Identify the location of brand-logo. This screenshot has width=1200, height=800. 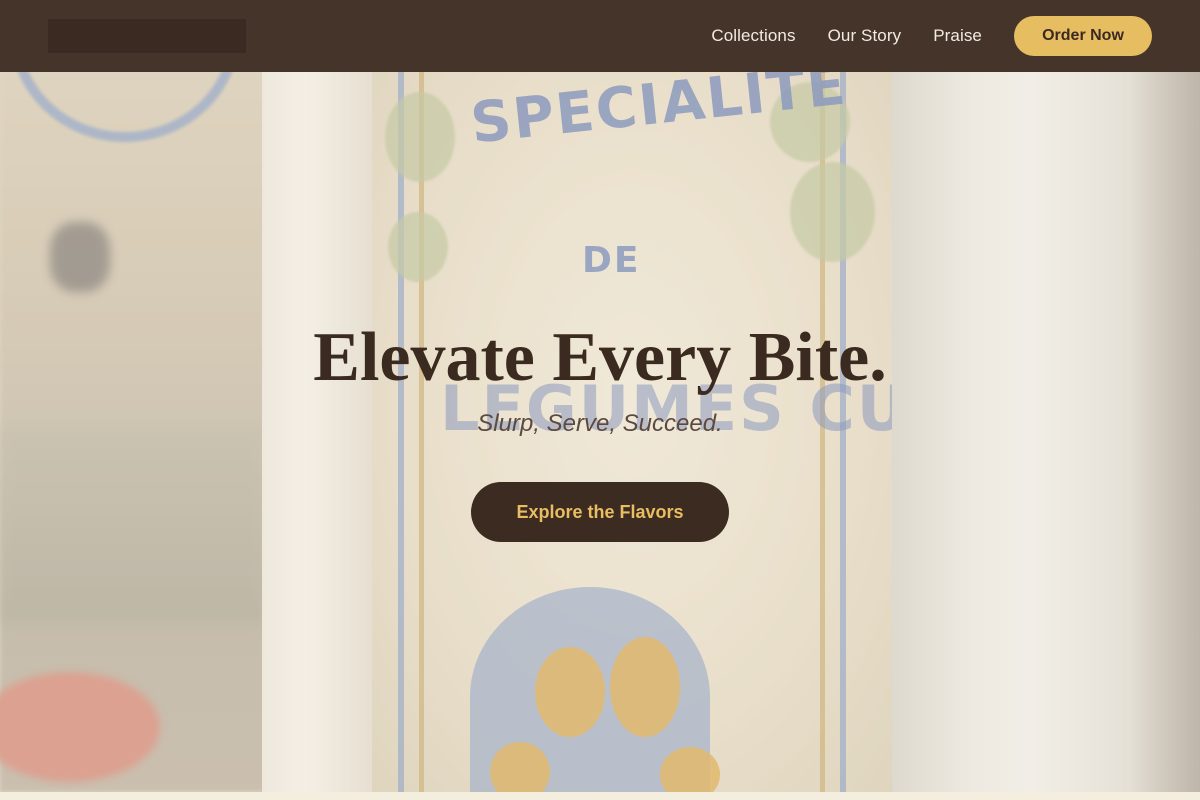
(147, 36).